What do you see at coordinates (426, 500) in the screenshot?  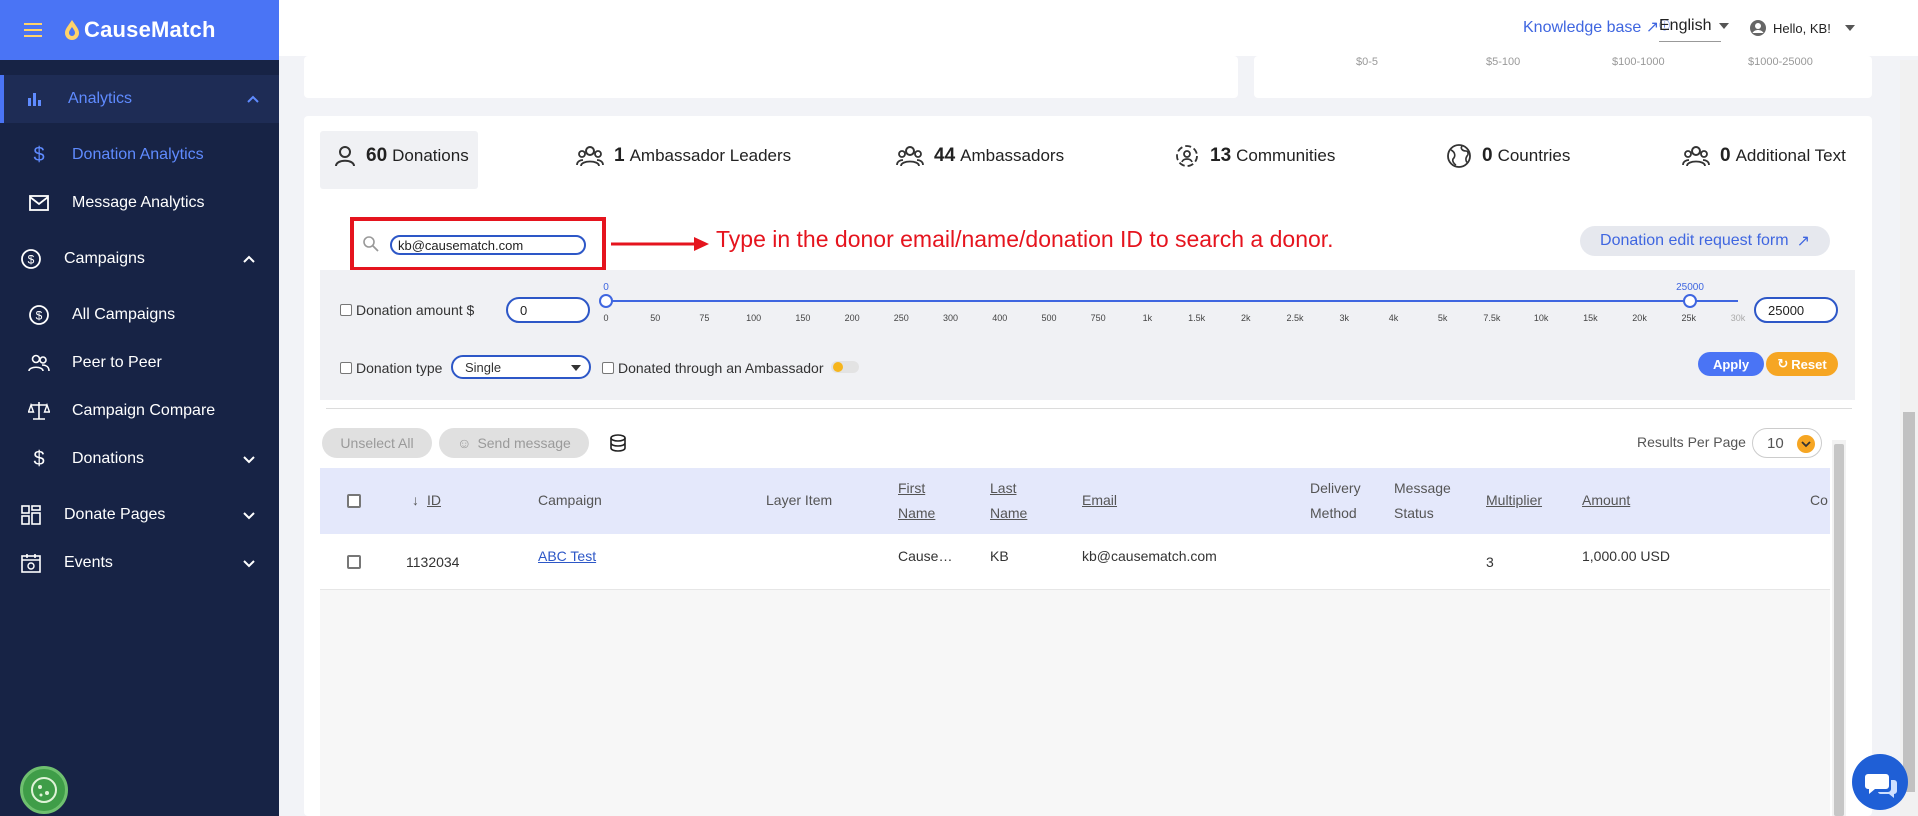 I see `column-header-id: ↓ ID` at bounding box center [426, 500].